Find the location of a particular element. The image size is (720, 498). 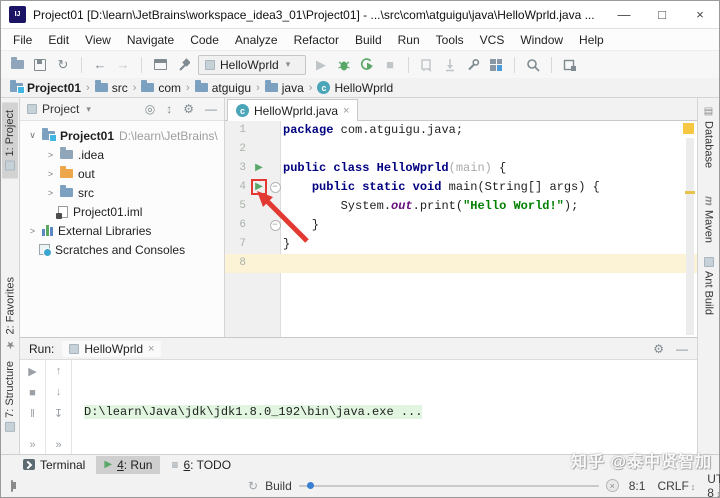

menu-window: Window is located at coordinates (541, 40).